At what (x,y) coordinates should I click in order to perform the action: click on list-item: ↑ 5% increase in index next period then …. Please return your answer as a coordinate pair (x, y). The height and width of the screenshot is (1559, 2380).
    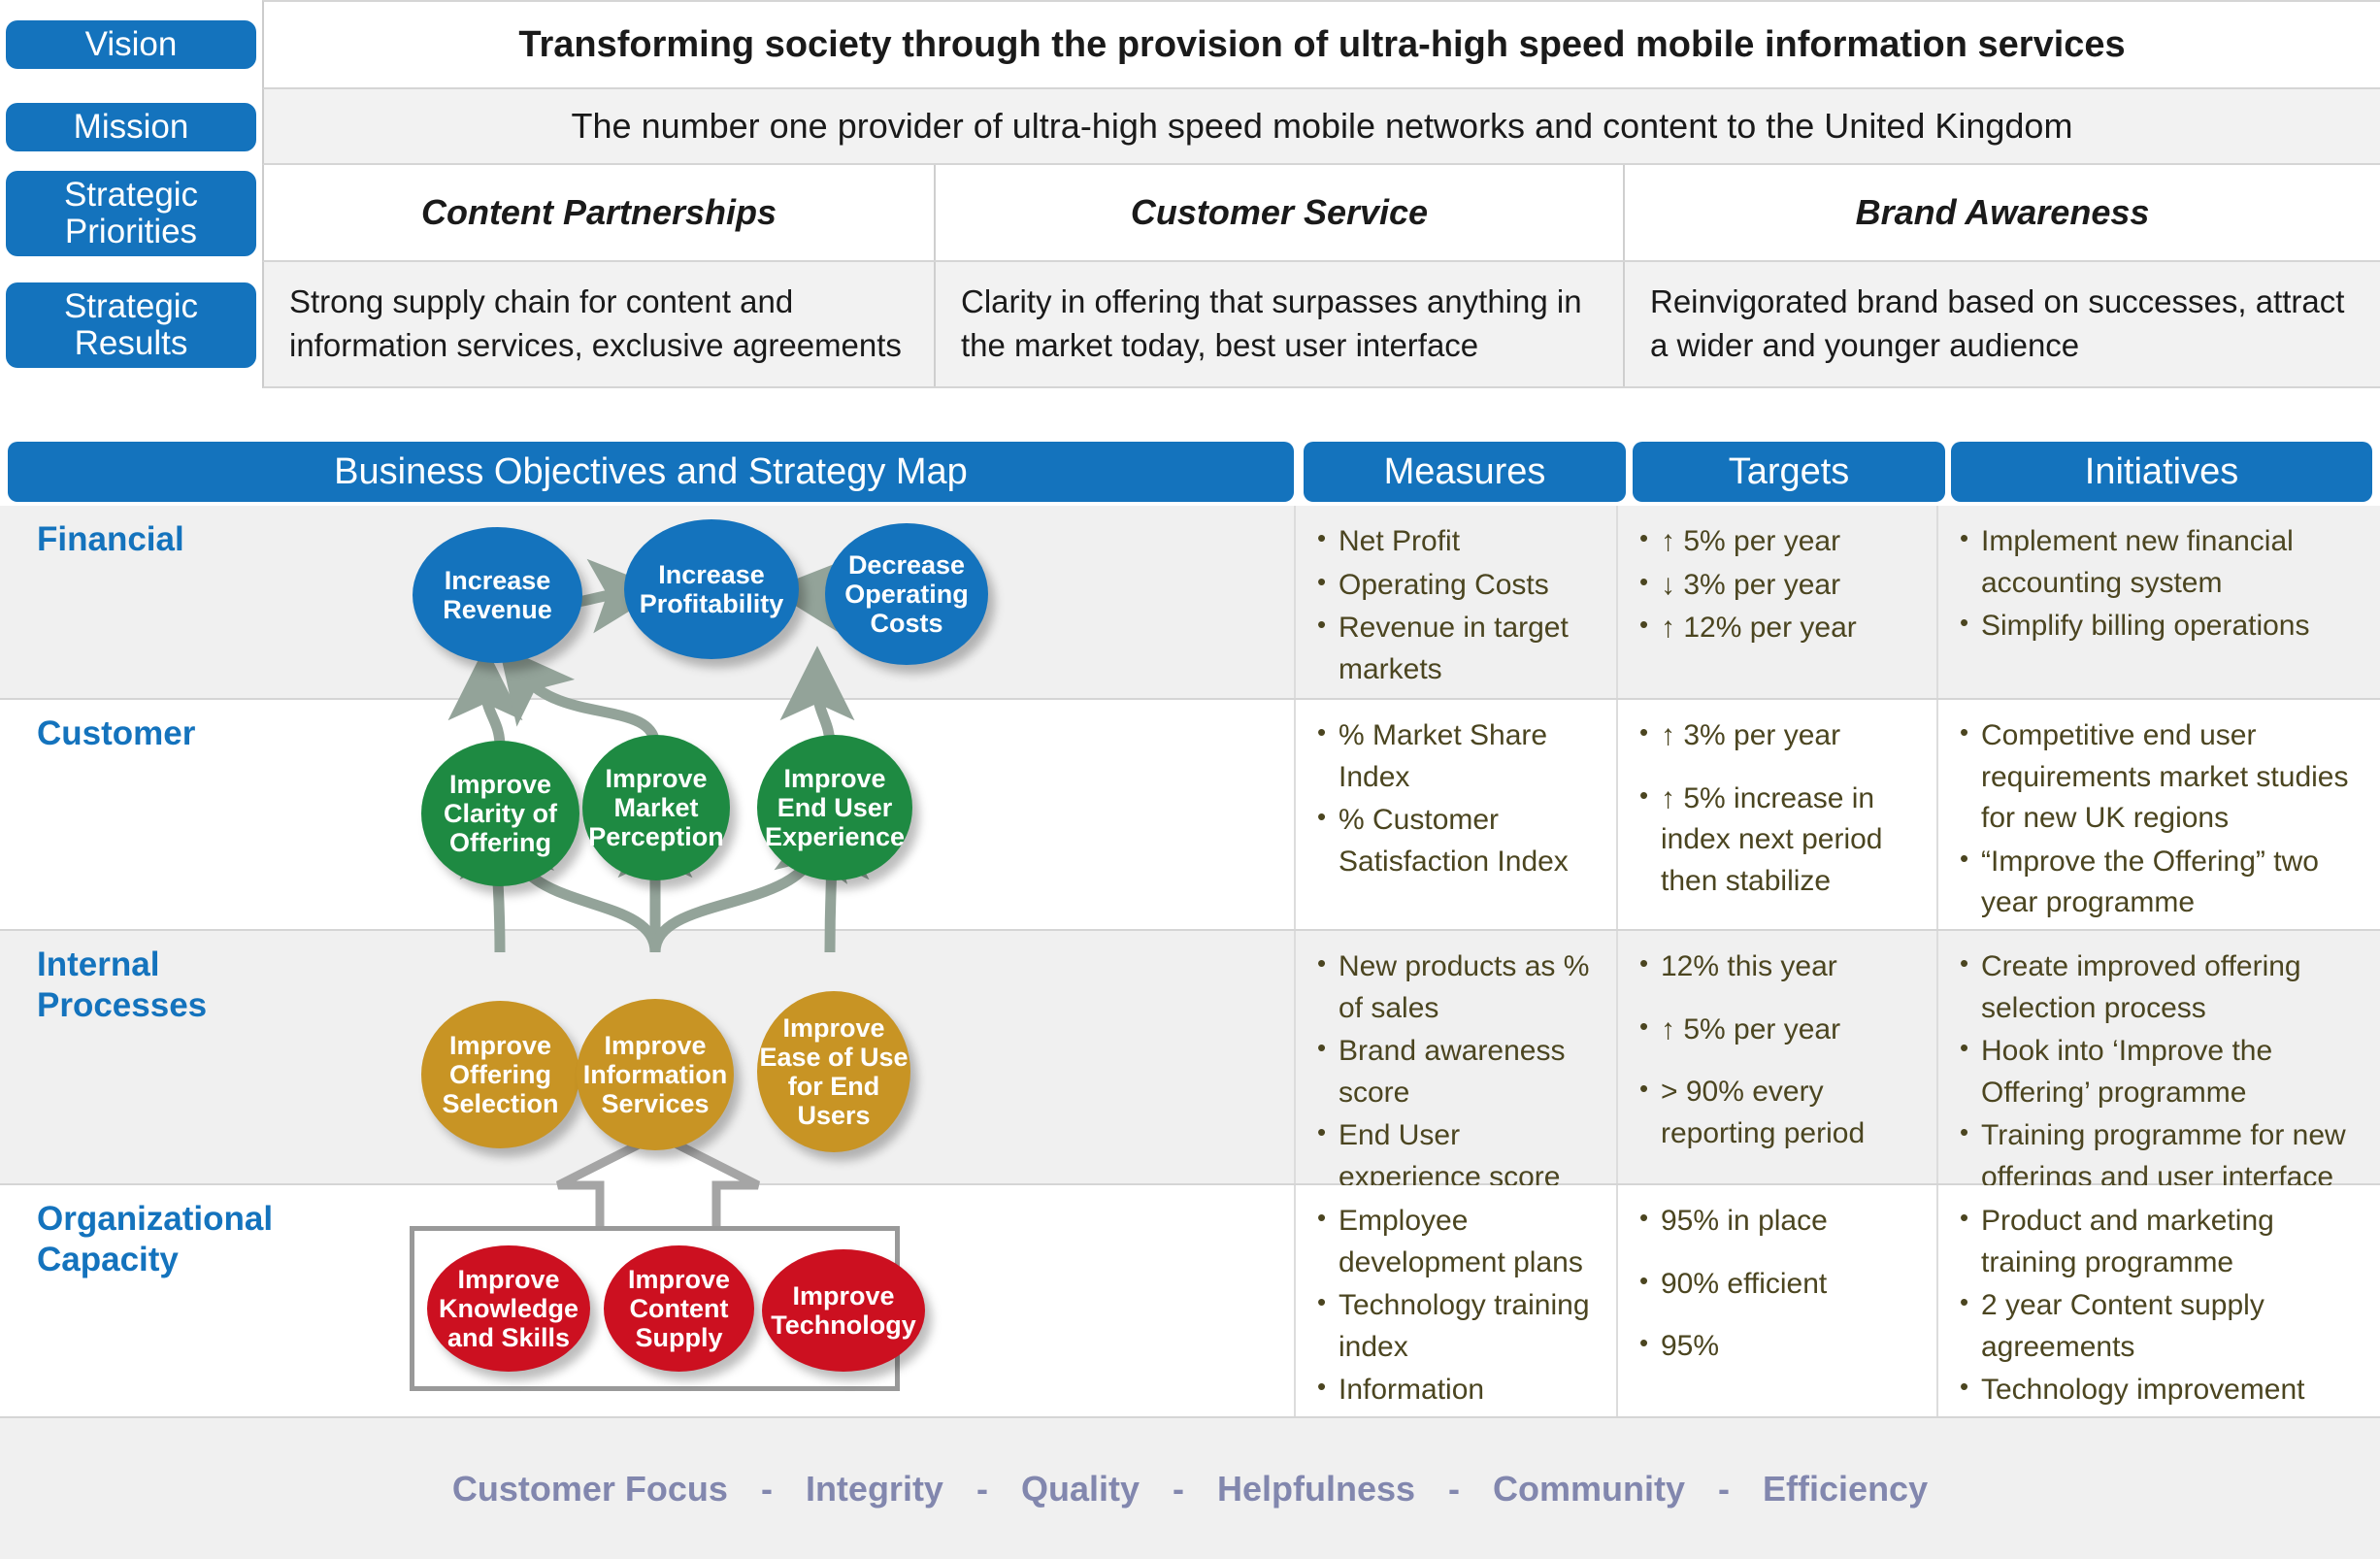
    Looking at the image, I should click on (1779, 840).